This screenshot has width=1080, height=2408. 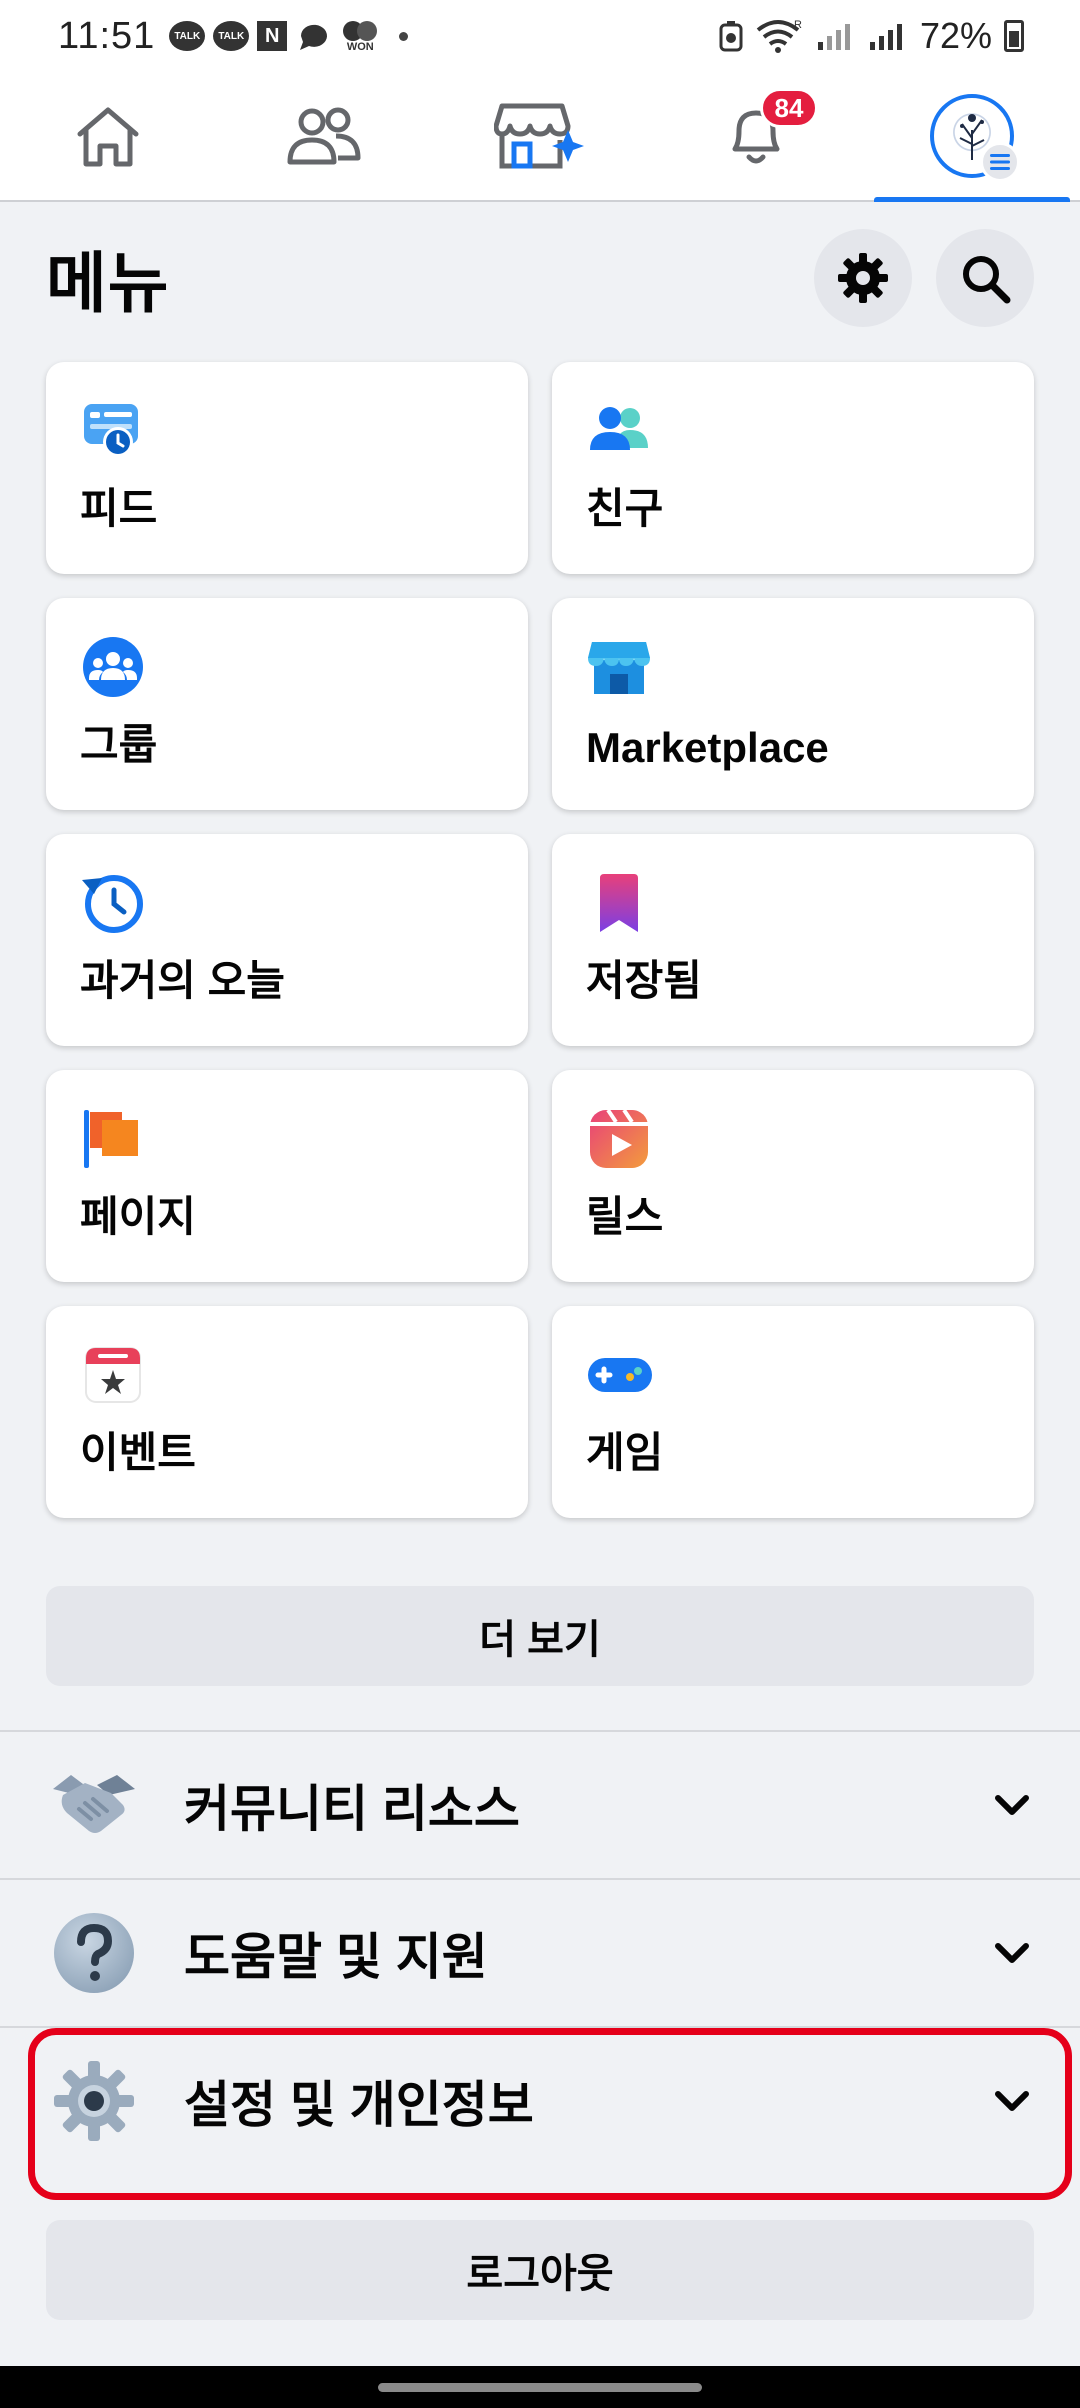 I want to click on tab-friends, so click(x=324, y=136).